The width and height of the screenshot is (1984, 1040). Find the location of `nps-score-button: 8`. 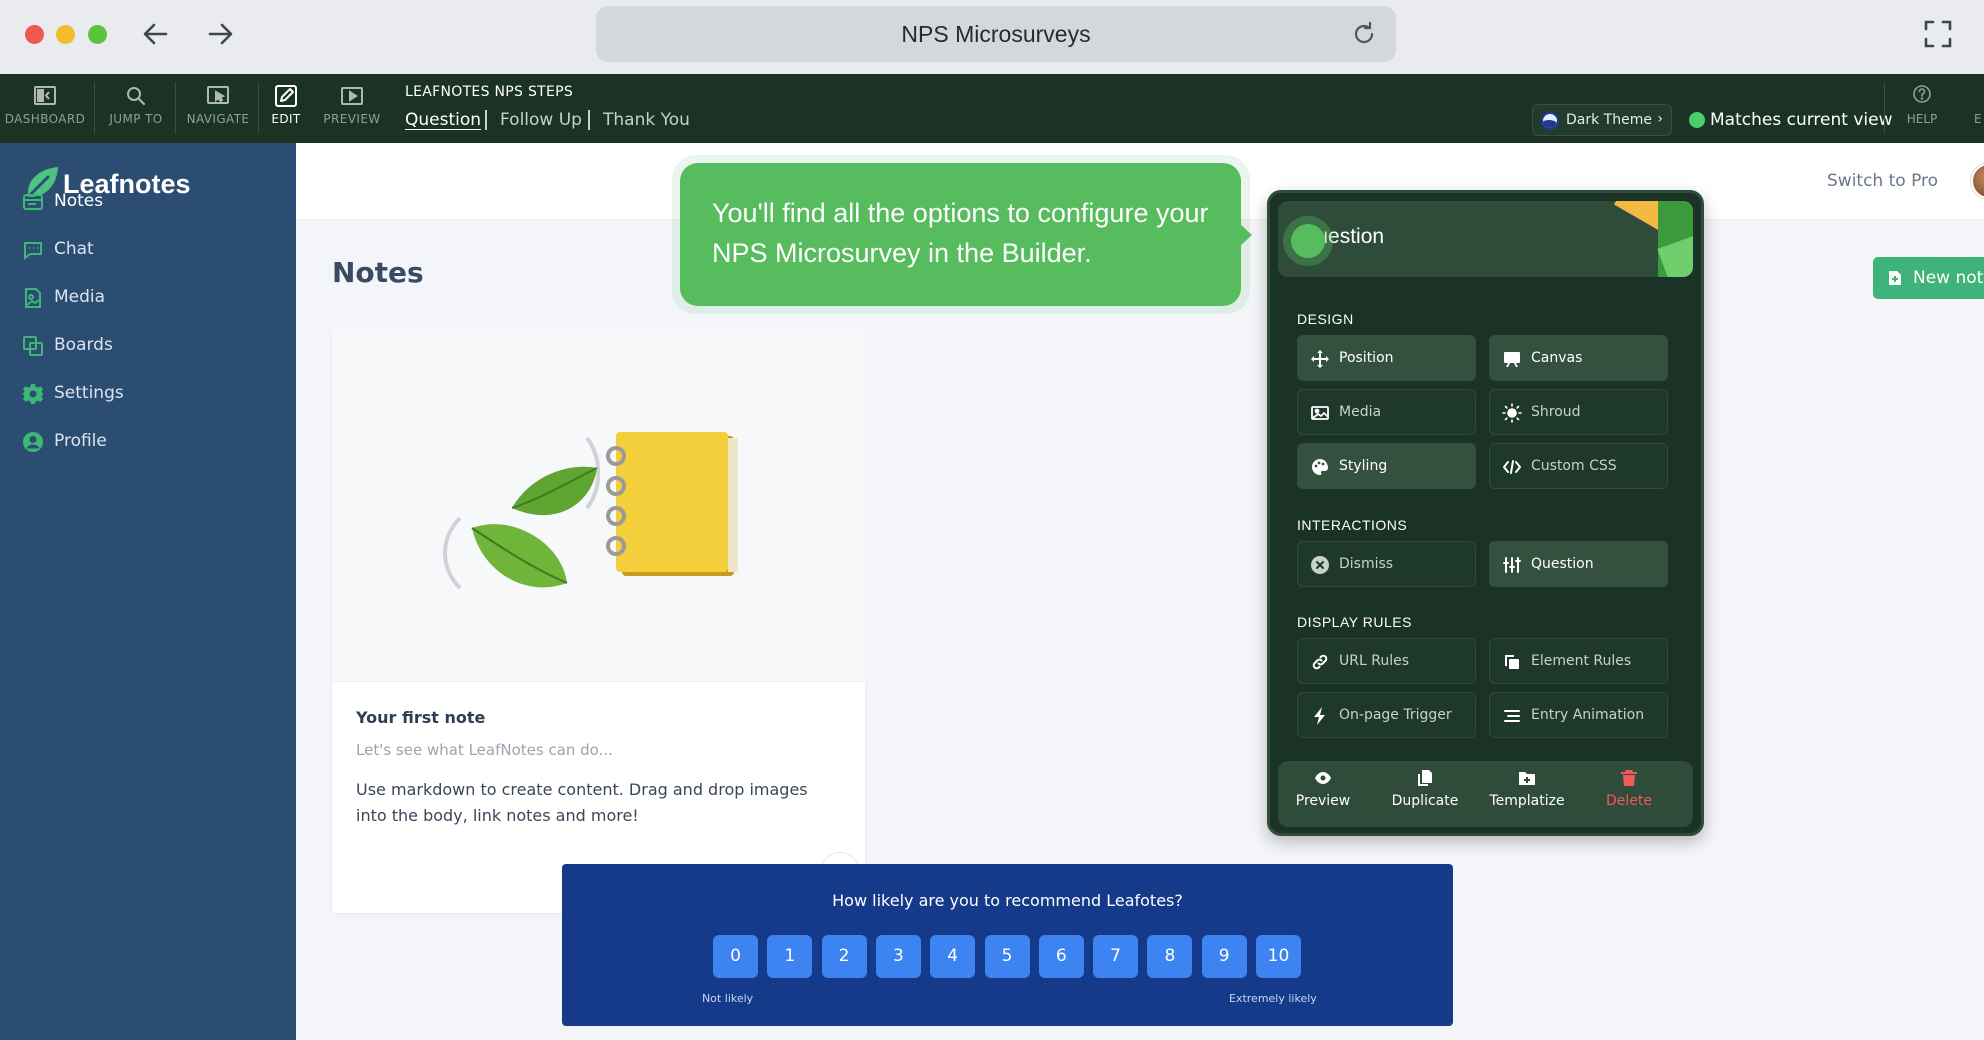

nps-score-button: 8 is located at coordinates (1170, 956).